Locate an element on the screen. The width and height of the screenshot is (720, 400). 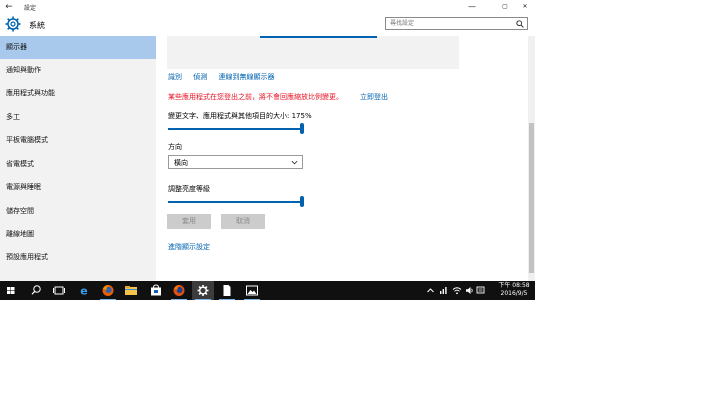
apply-button: 套用 is located at coordinates (189, 221).